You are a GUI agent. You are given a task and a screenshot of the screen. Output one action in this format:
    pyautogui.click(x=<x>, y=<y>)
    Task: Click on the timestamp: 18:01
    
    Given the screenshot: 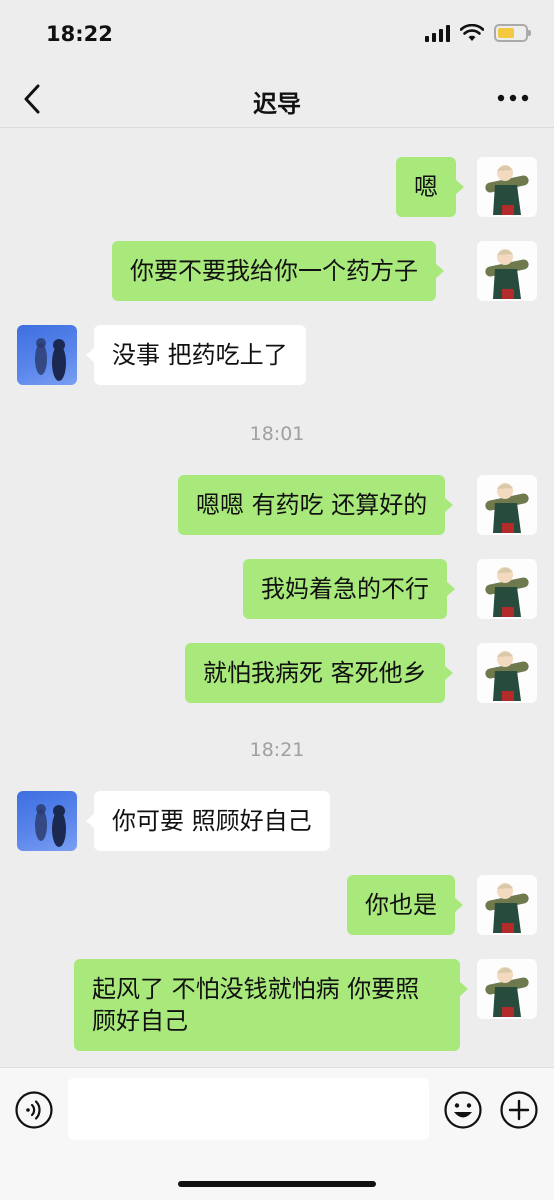 What is the action you would take?
    pyautogui.click(x=277, y=434)
    